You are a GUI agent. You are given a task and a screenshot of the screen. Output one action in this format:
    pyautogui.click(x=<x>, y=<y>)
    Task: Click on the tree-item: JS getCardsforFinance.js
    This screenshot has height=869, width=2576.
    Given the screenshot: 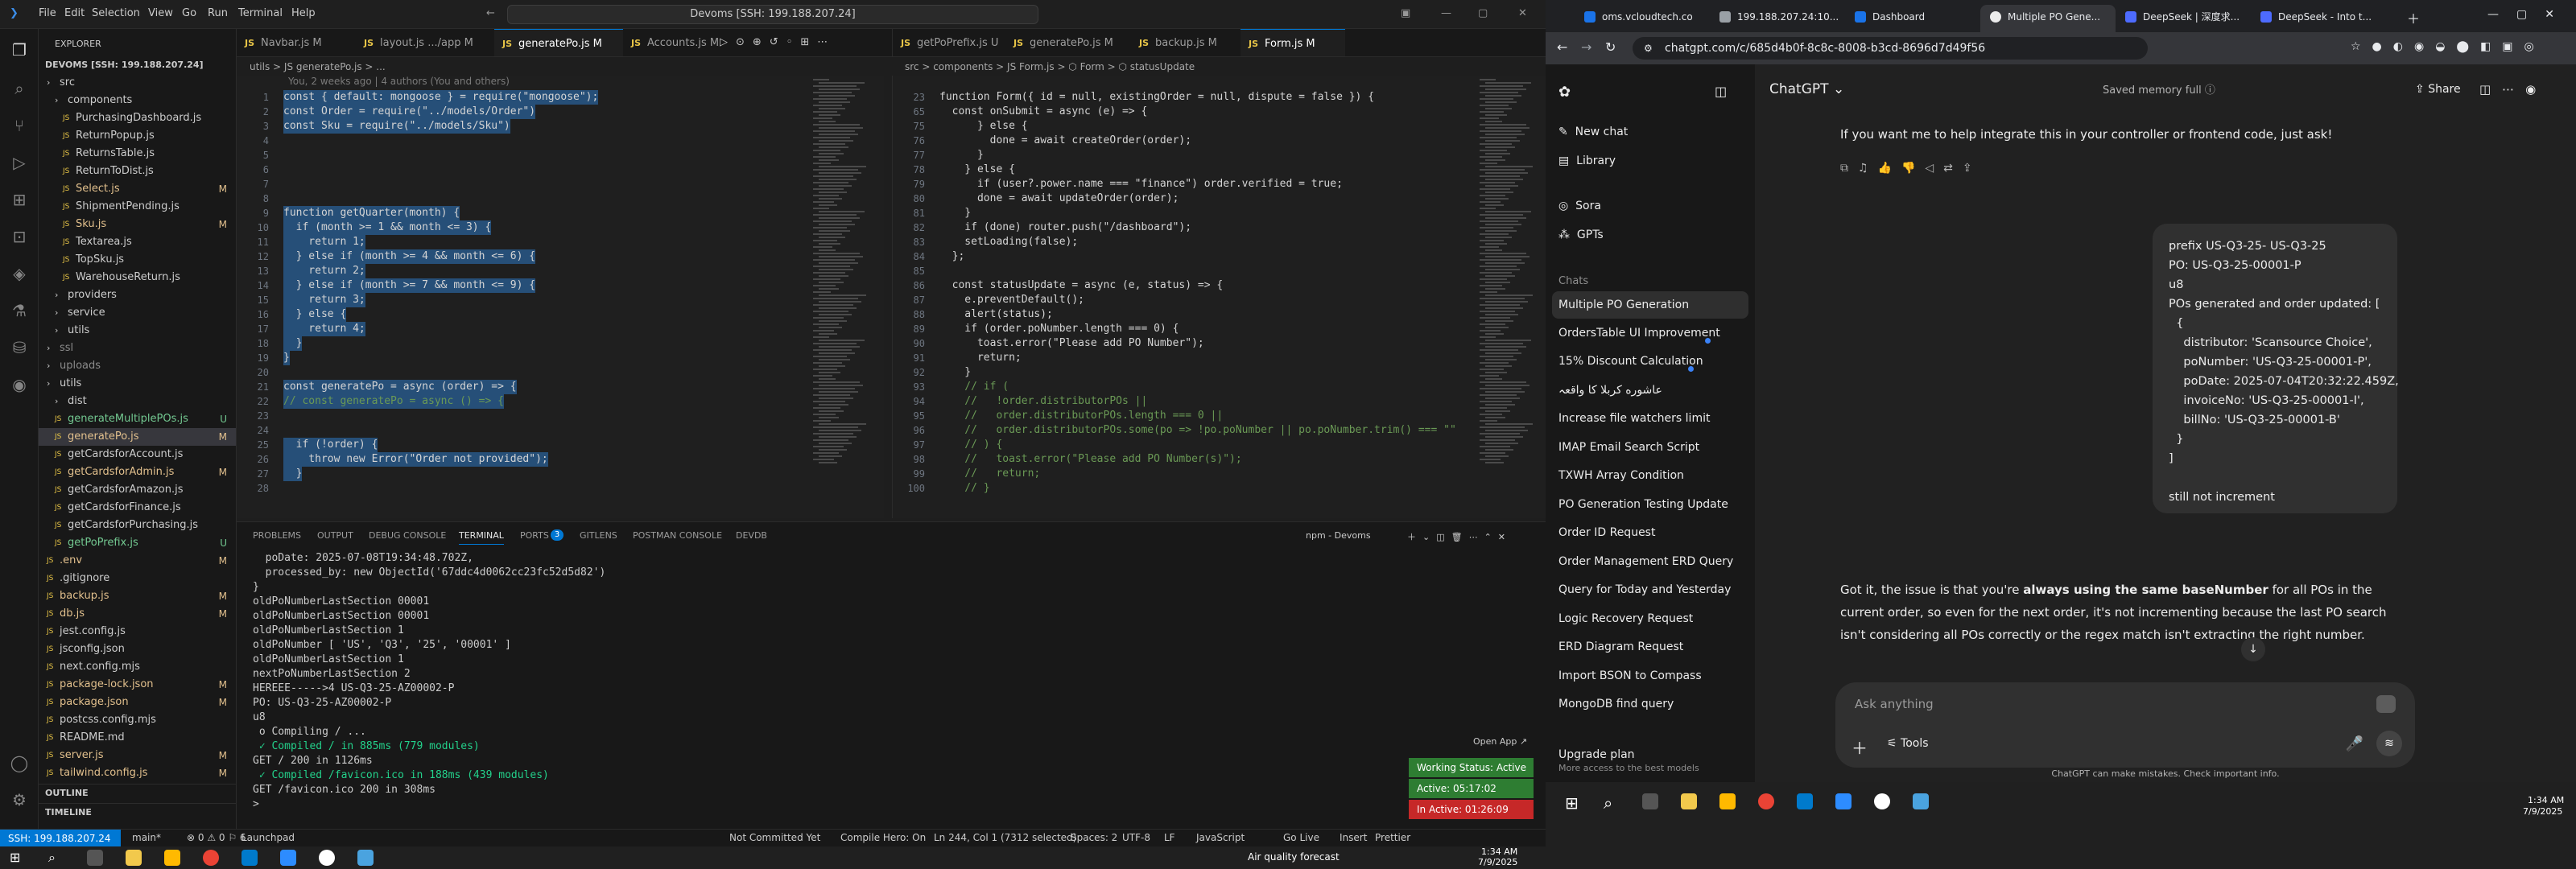 What is the action you would take?
    pyautogui.click(x=137, y=508)
    